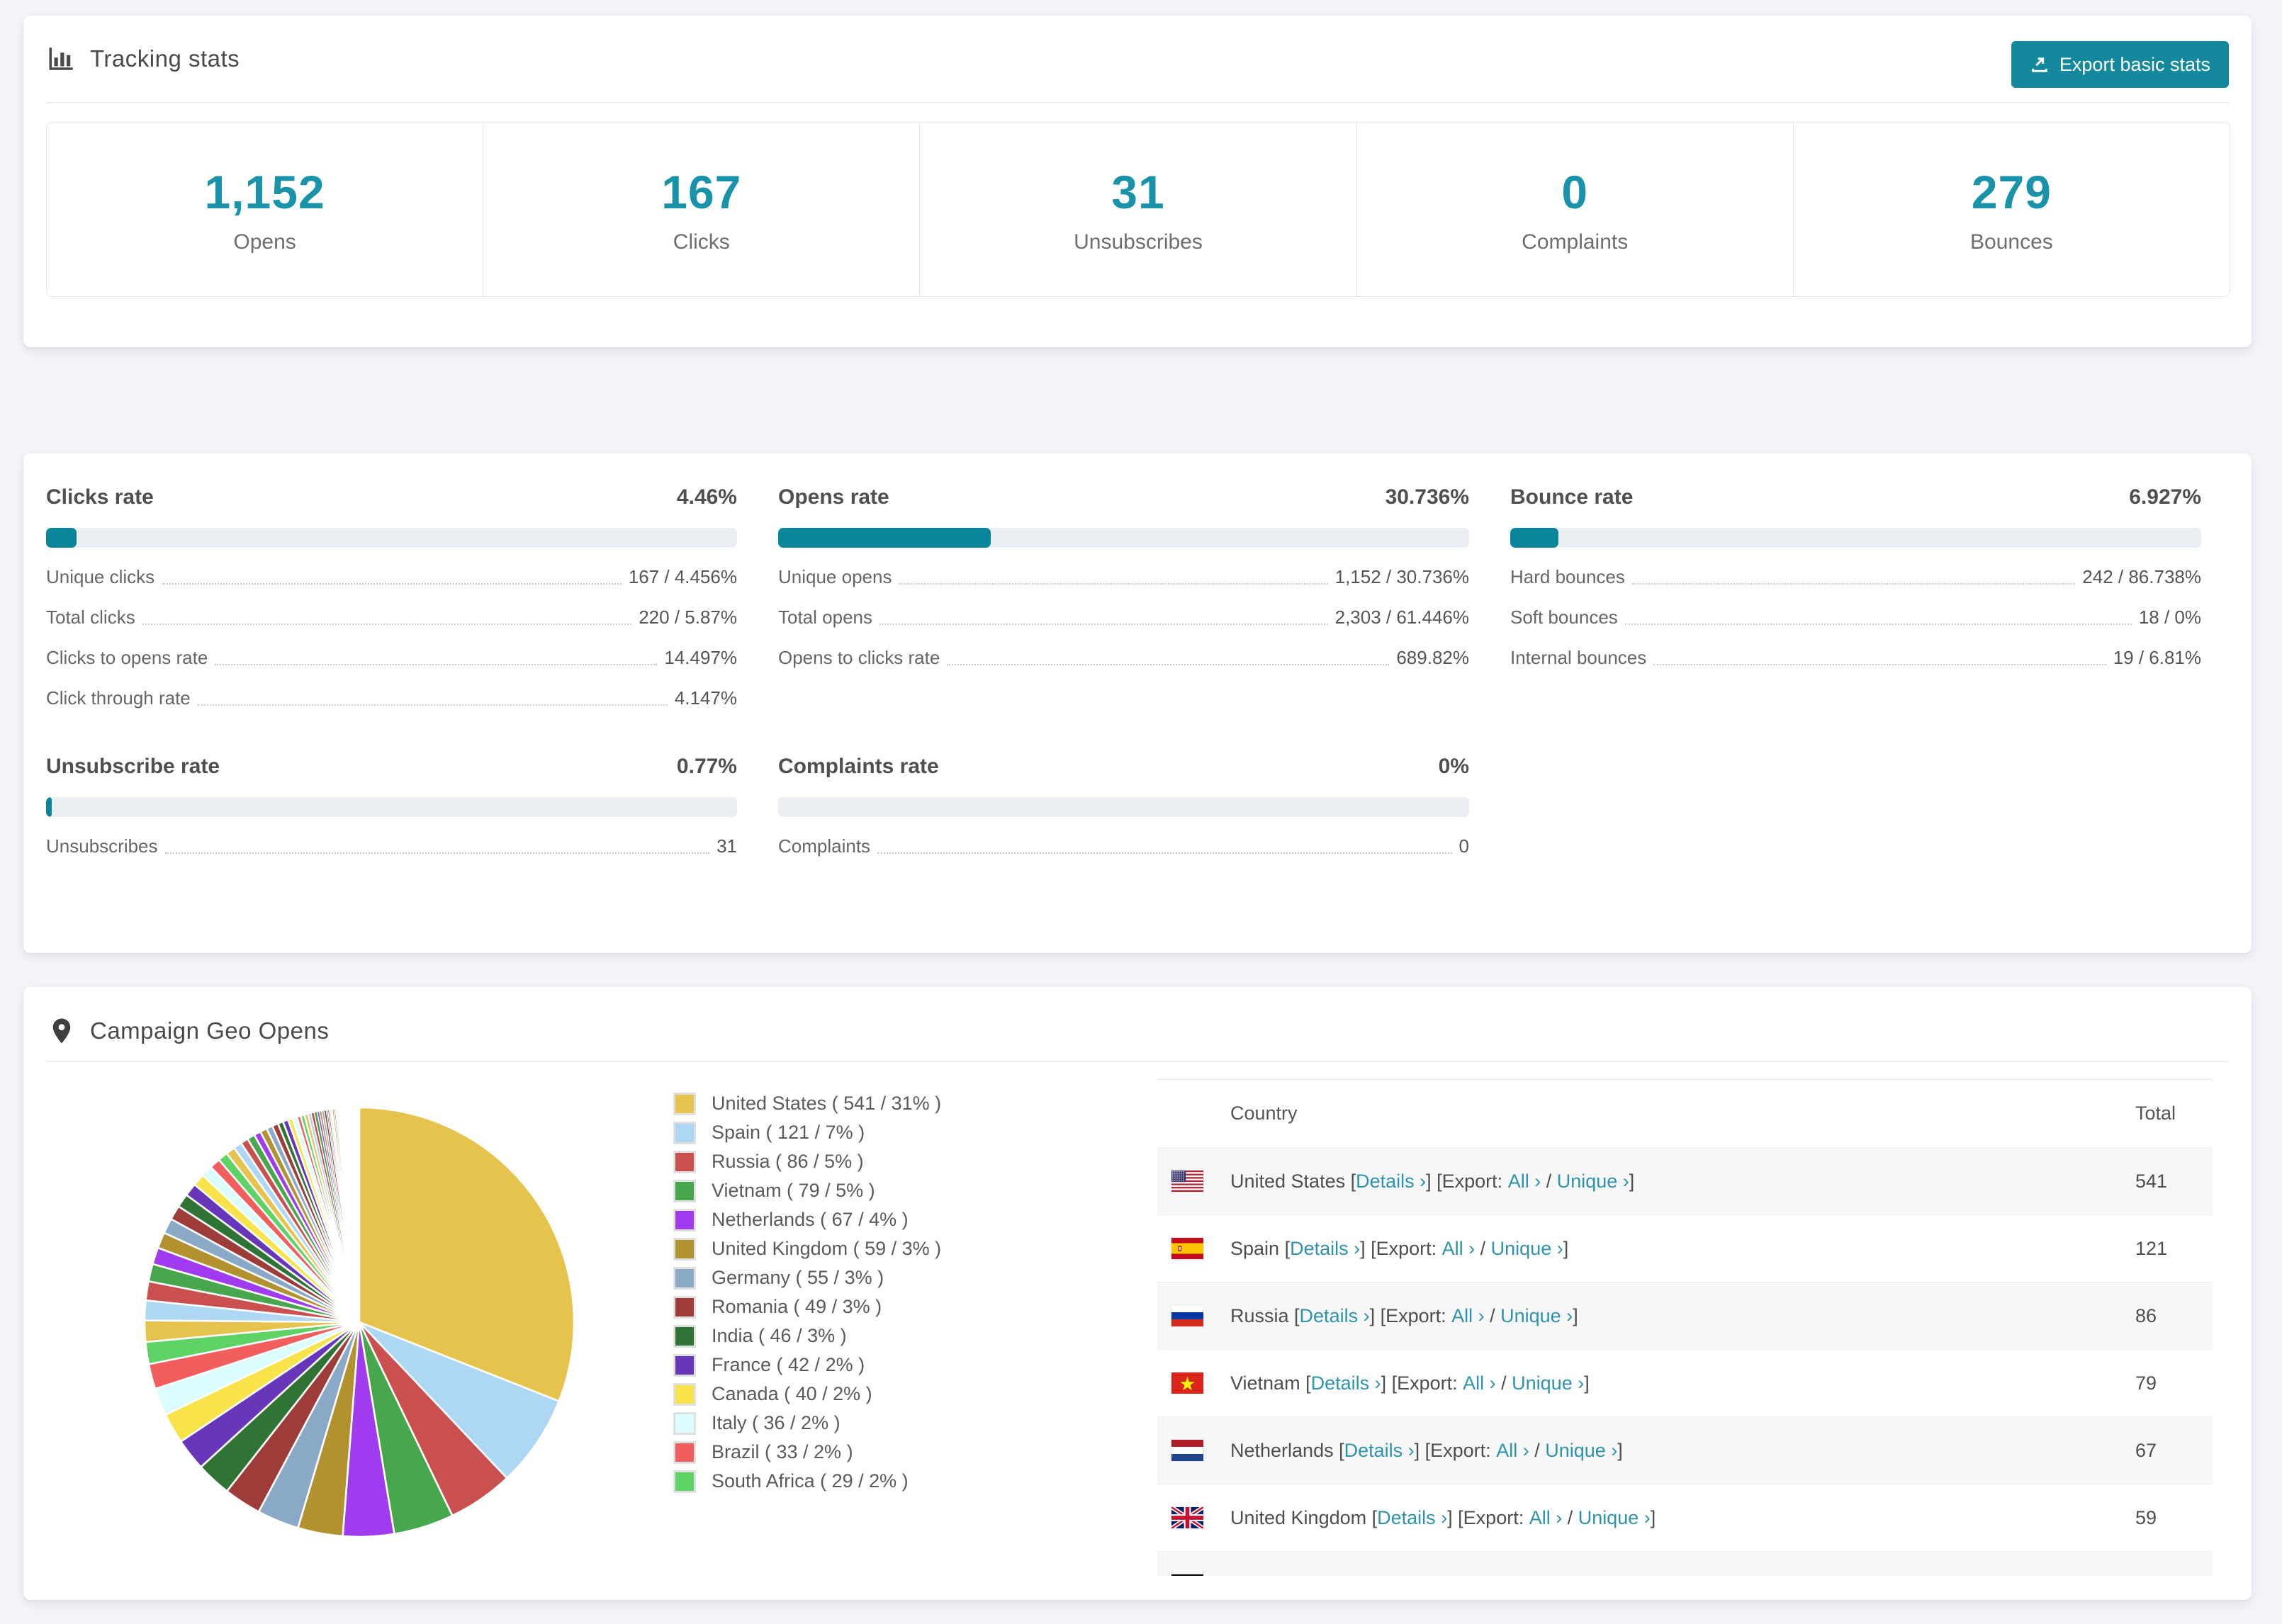  Describe the element at coordinates (1264, 1114) in the screenshot. I see `column-header-country: Country` at that location.